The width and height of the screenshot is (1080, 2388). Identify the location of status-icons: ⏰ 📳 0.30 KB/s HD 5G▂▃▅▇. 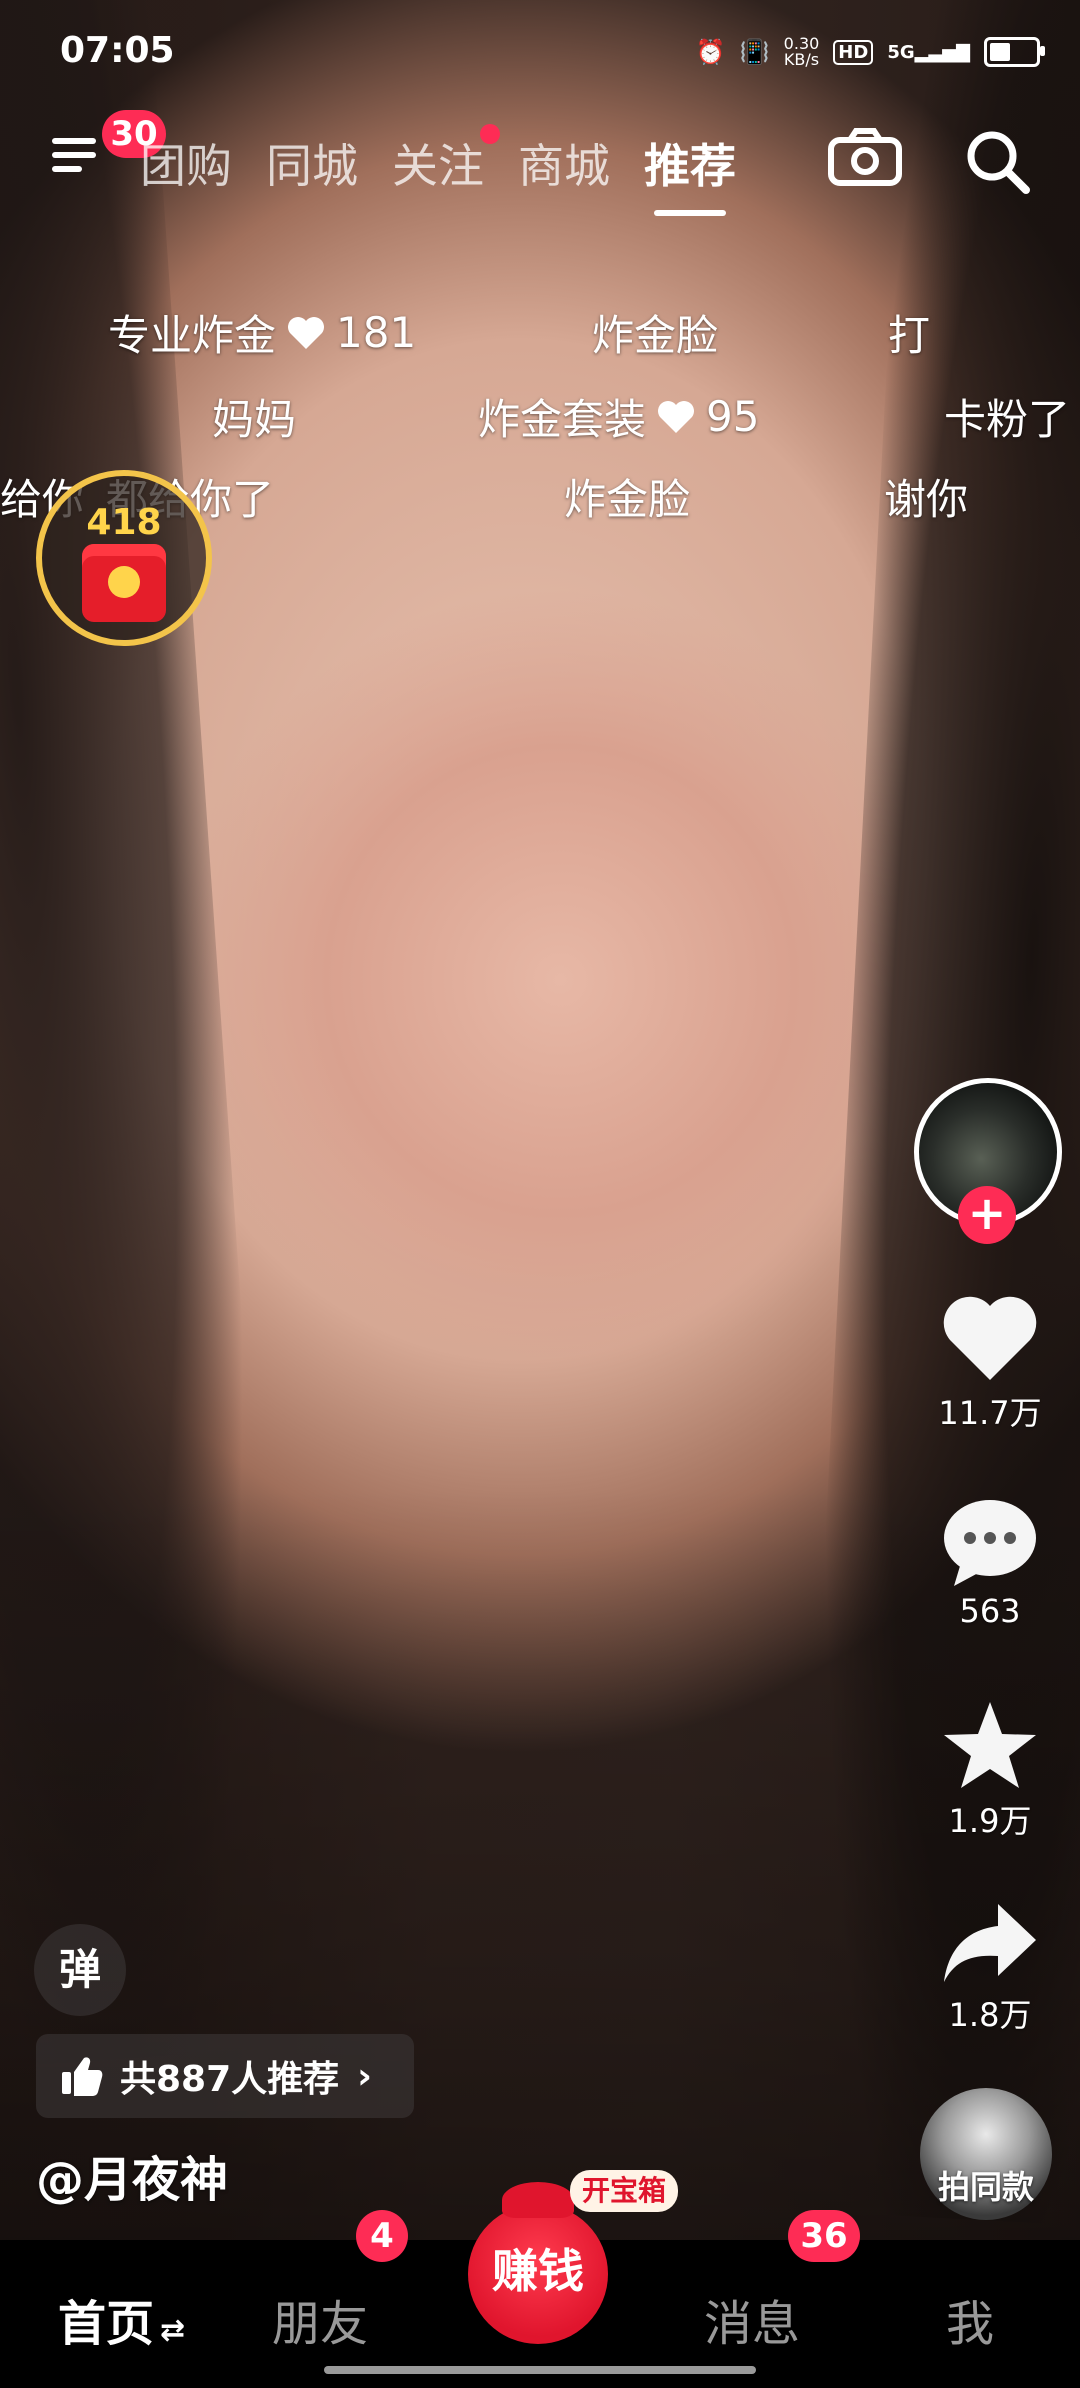
(870, 51).